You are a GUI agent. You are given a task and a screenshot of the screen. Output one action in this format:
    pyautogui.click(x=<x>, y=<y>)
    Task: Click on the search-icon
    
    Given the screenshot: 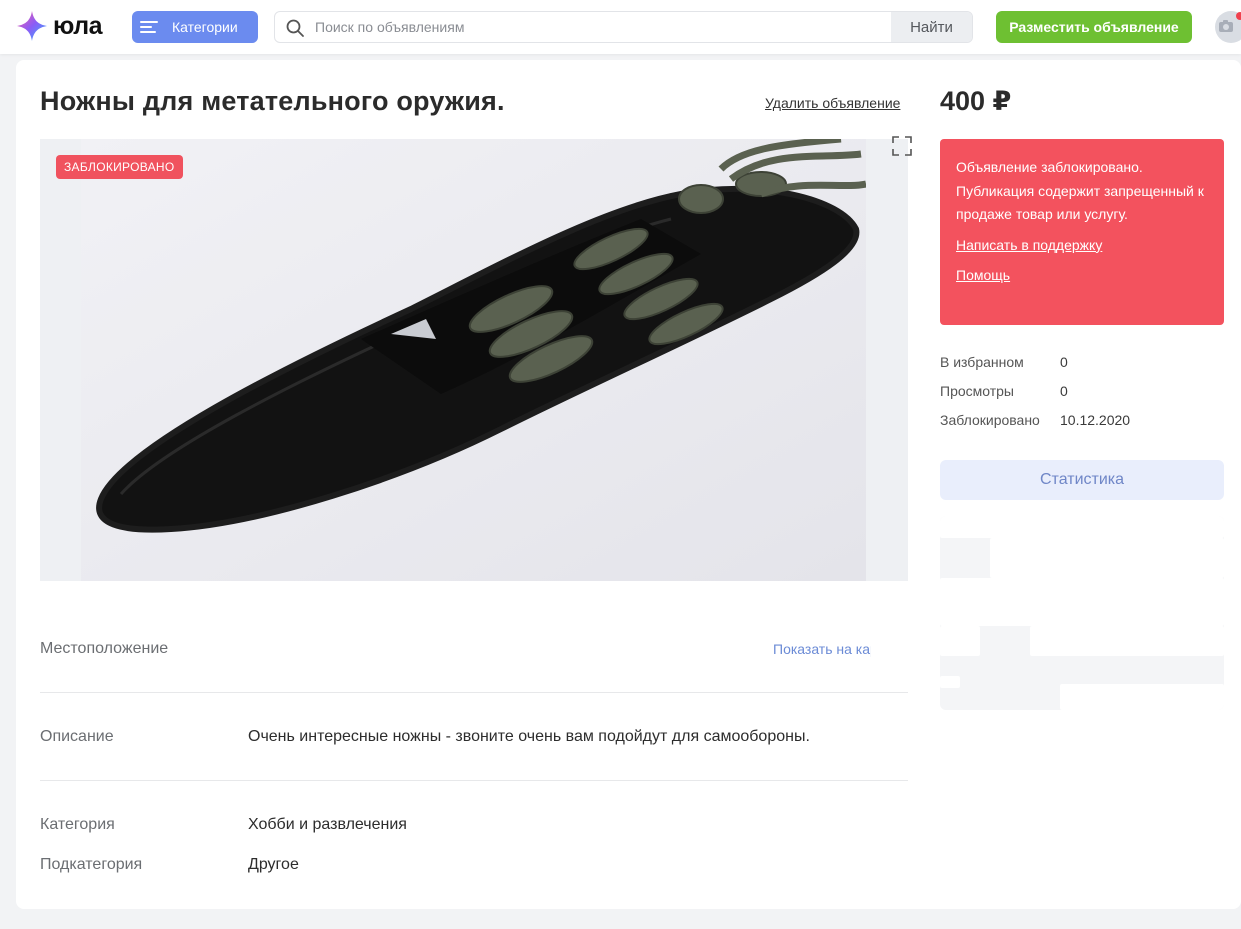 What is the action you would take?
    pyautogui.click(x=295, y=28)
    